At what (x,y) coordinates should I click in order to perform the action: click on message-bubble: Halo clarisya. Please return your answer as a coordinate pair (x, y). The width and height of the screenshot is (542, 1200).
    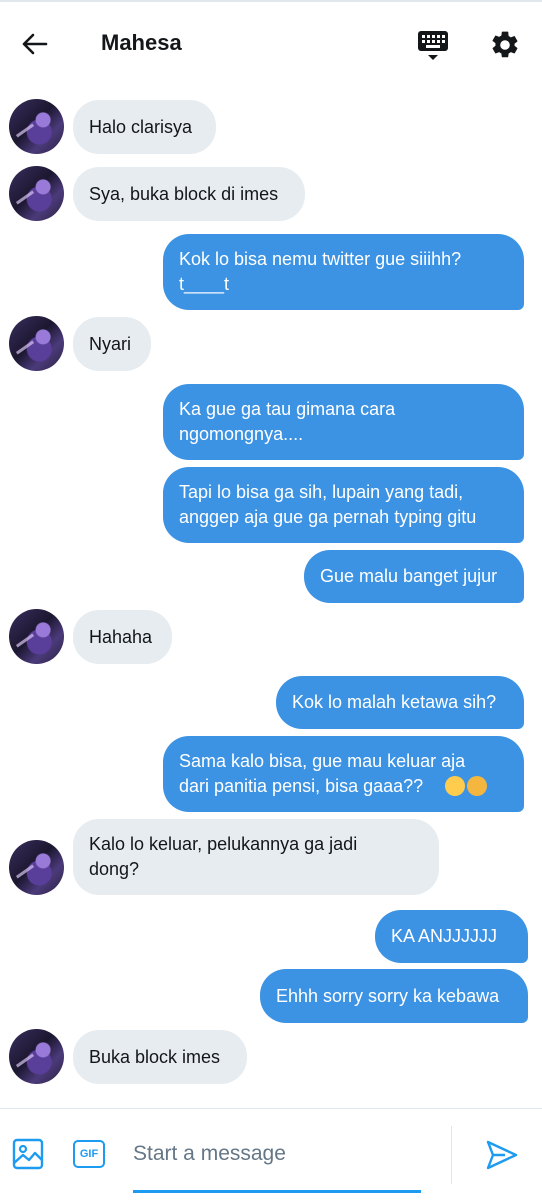
    Looking at the image, I should click on (144, 127).